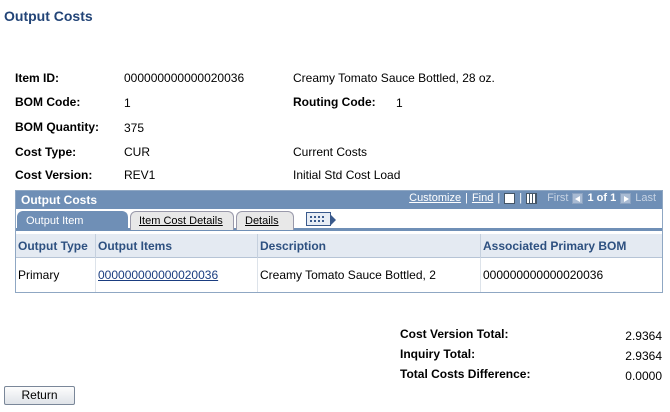  I want to click on download-grid-icon, so click(532, 198).